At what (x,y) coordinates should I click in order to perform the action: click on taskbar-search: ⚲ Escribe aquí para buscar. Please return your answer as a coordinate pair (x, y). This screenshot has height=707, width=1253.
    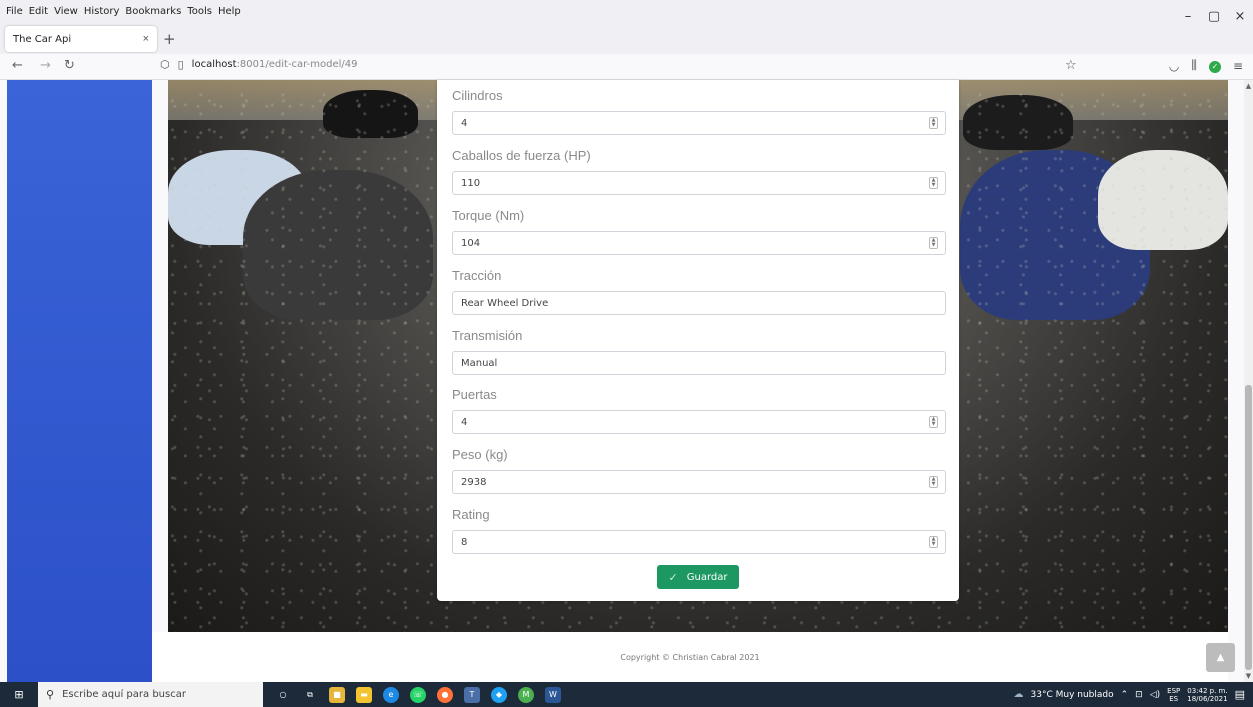
    Looking at the image, I should click on (150, 694).